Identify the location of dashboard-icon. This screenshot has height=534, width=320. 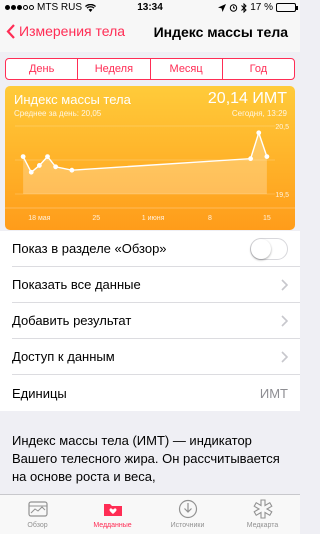
(37, 509).